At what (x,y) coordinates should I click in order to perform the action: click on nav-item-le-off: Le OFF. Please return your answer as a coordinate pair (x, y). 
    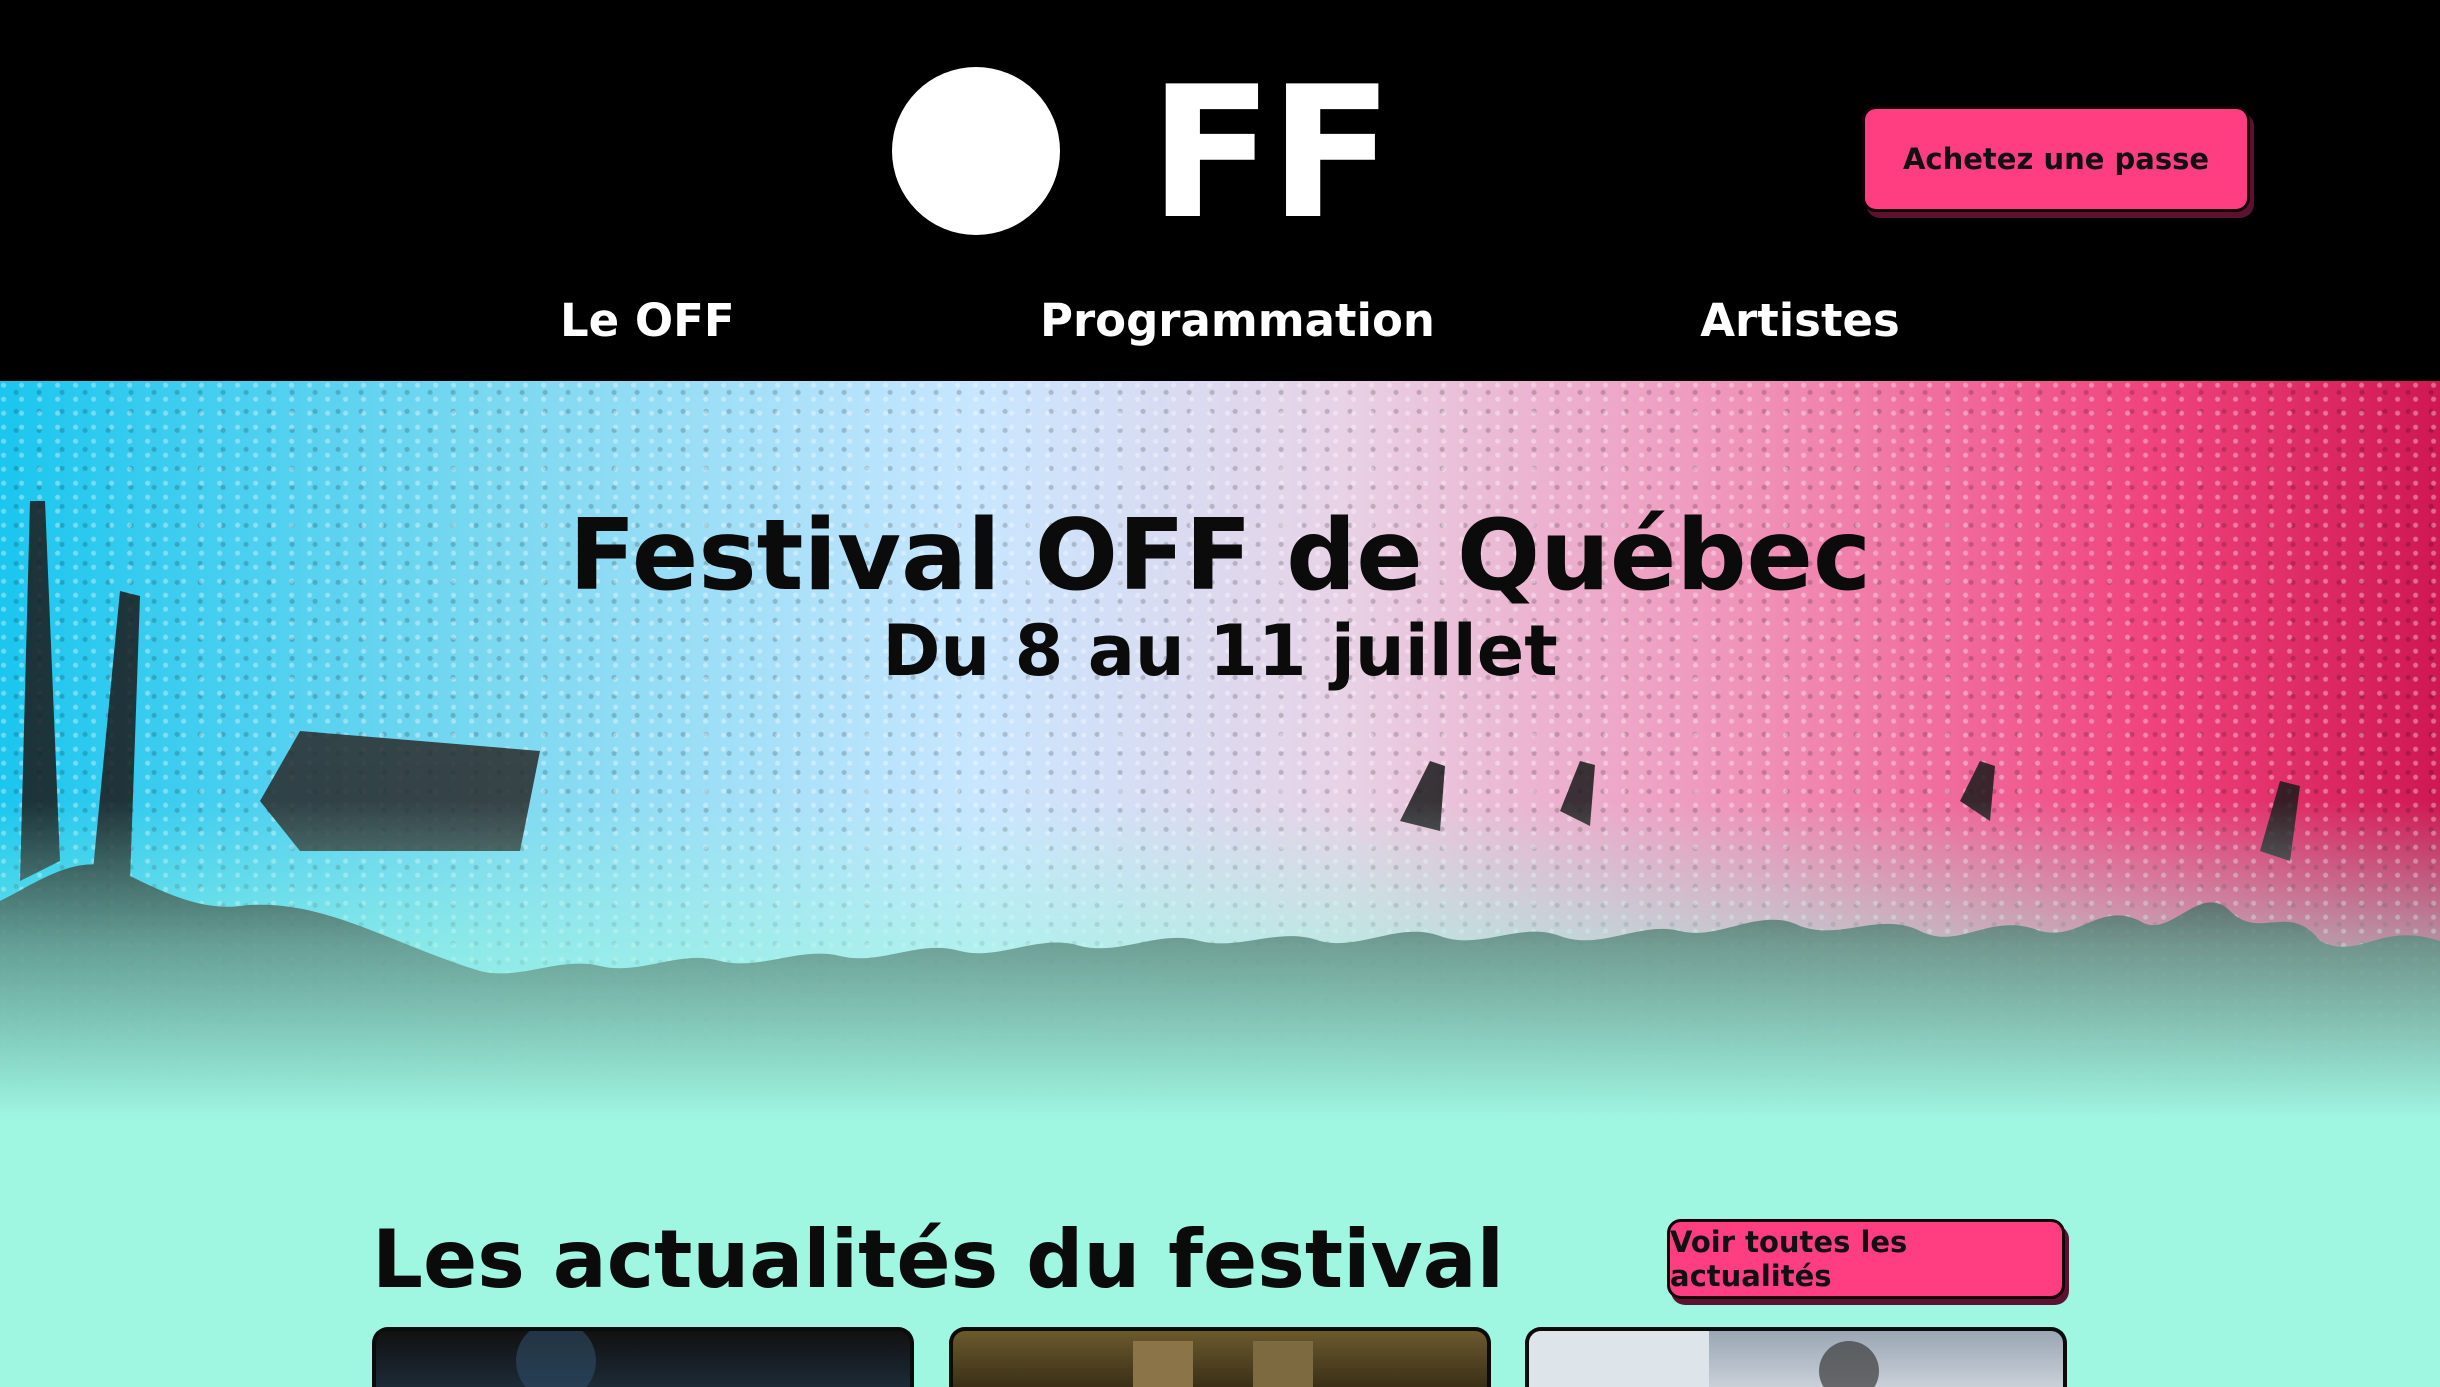
    Looking at the image, I should click on (647, 321).